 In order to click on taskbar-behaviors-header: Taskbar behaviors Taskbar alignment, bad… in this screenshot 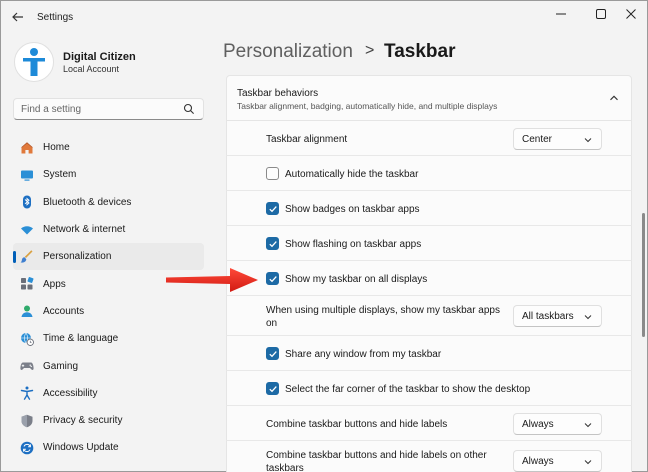, I will do `click(429, 98)`.